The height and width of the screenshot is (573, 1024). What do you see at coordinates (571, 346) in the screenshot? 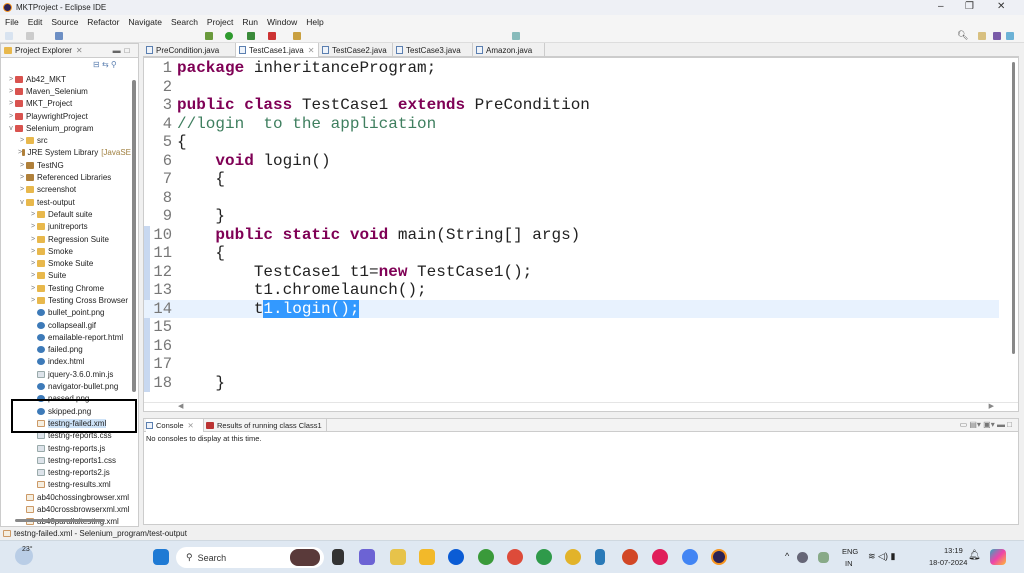
I see `code-line: 16` at bounding box center [571, 346].